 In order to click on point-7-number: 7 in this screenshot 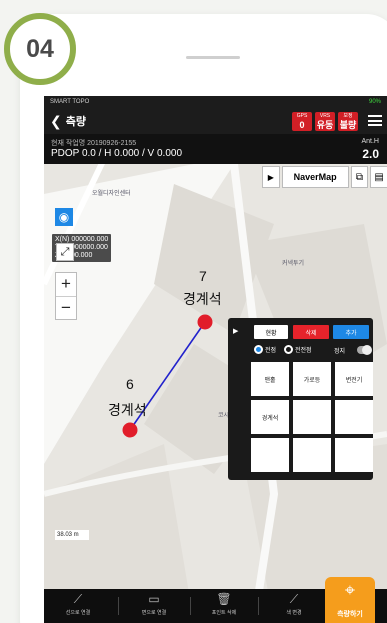, I will do `click(203, 276)`.